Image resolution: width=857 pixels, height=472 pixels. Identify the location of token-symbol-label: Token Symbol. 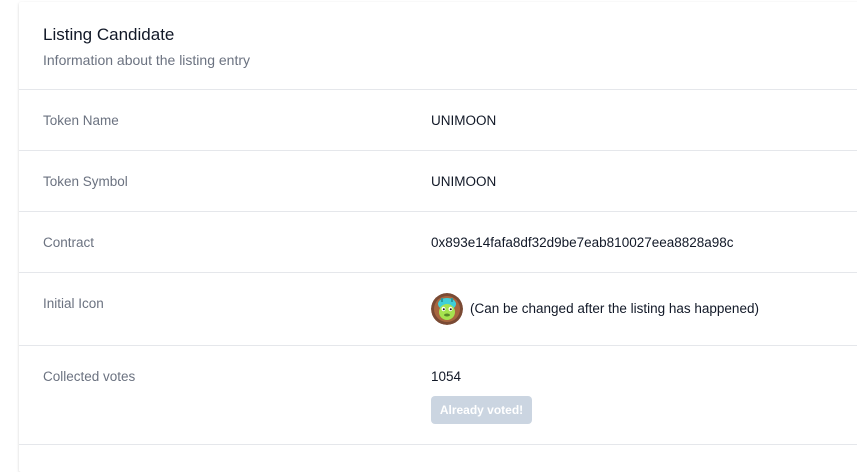
(85, 181).